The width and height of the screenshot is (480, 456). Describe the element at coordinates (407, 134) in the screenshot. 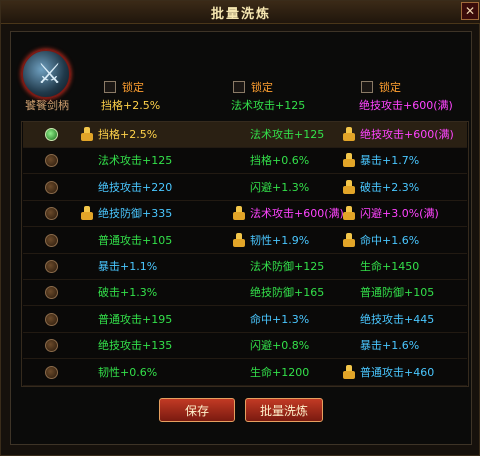

I see `attr-text: 绝技攻击+600(满)` at that location.